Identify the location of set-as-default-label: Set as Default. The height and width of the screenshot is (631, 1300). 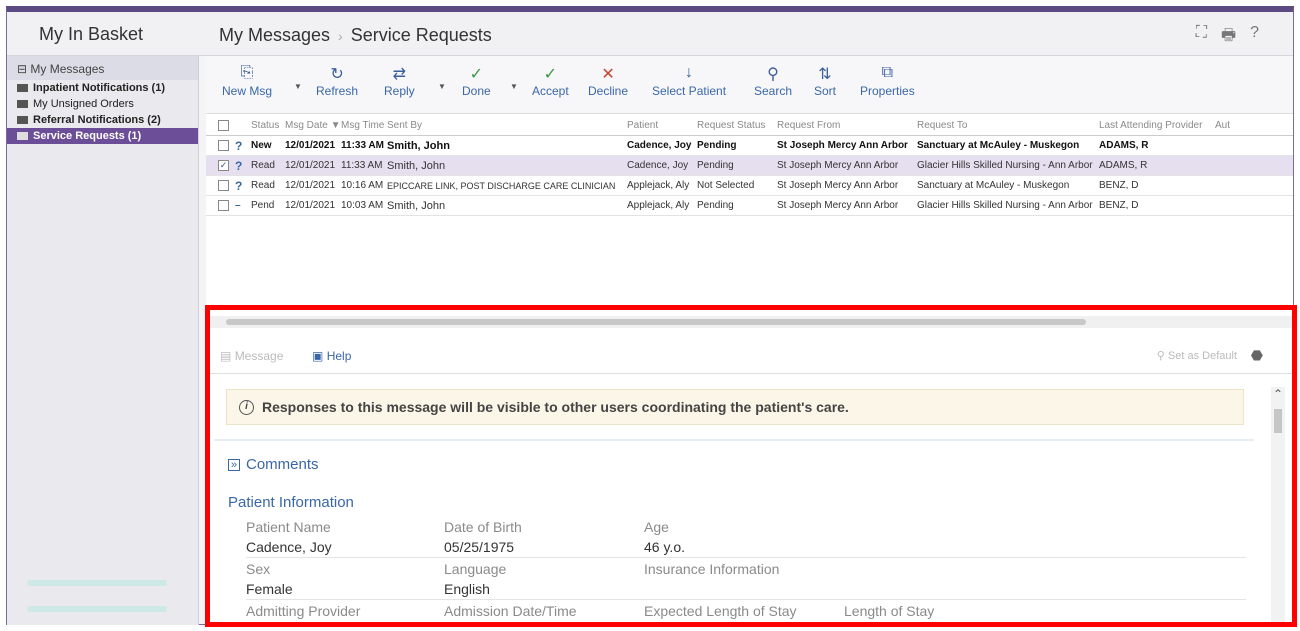
(1202, 356).